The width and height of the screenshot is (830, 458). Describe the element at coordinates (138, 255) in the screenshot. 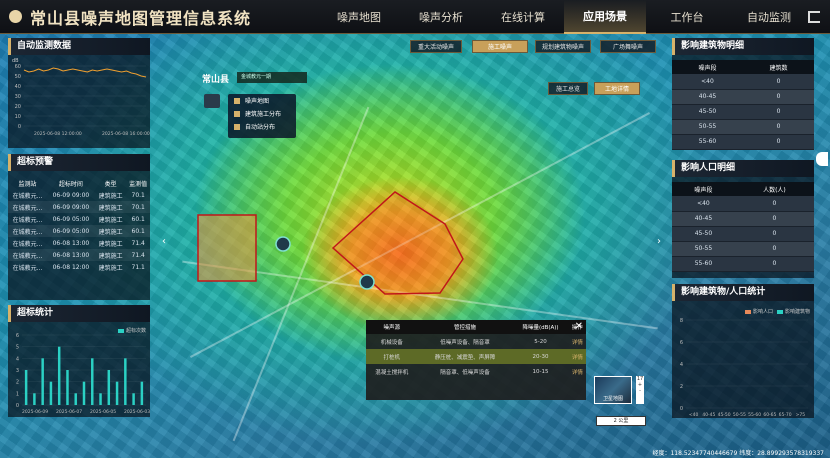

I see `table-cell: 71.4` at that location.